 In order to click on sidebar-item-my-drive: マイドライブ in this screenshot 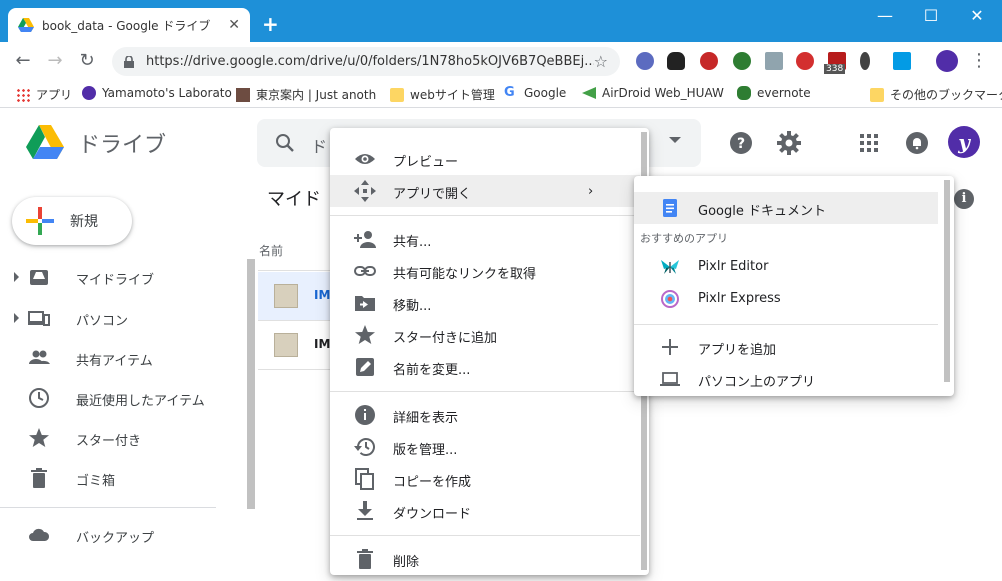, I will do `click(108, 277)`.